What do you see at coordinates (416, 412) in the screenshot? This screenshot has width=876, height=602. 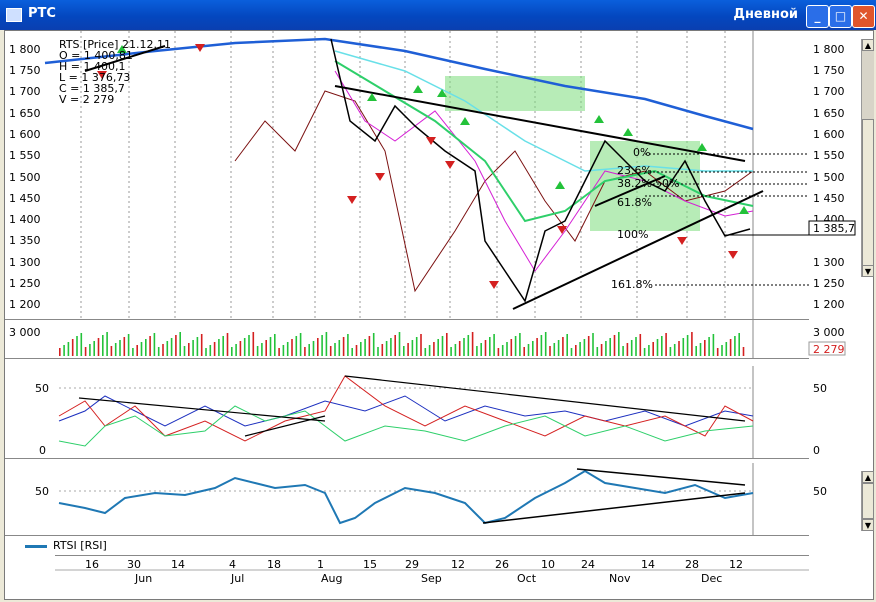 I see `adx-panel: 50 0 50 0` at bounding box center [416, 412].